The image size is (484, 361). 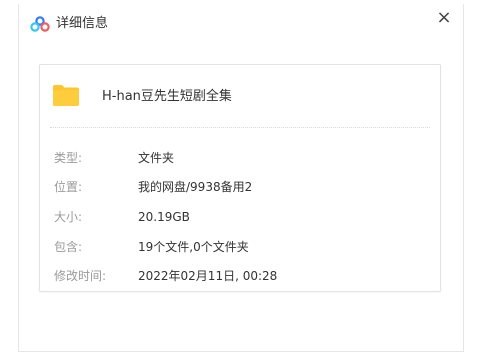 What do you see at coordinates (241, 24) in the screenshot?
I see `dialog-titlebar: 详细信息 ×` at bounding box center [241, 24].